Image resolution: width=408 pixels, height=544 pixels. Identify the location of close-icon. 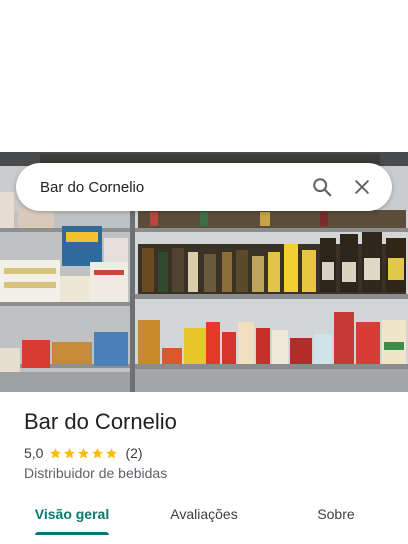
(362, 187).